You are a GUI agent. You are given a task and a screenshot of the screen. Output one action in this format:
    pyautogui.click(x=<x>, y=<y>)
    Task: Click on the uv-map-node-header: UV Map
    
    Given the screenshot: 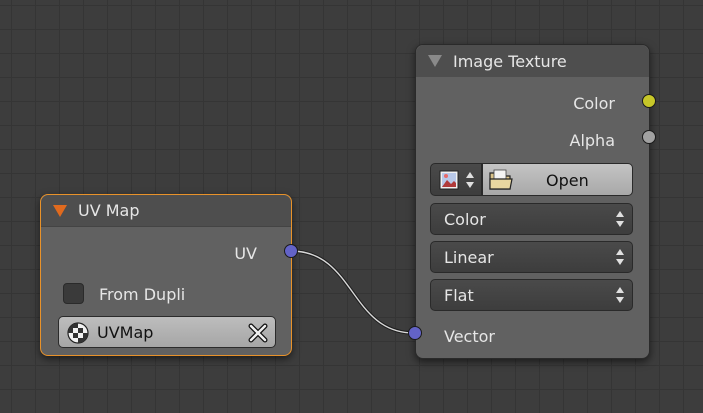 What is the action you would take?
    pyautogui.click(x=166, y=211)
    